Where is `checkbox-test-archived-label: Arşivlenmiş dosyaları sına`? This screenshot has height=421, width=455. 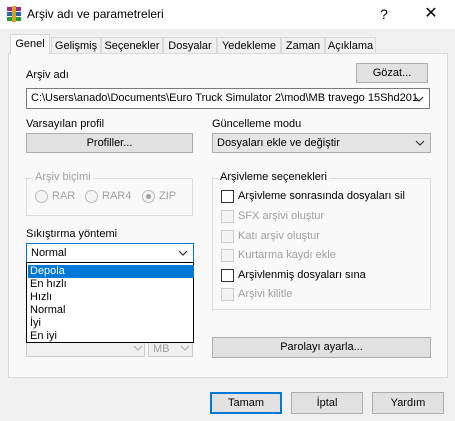
checkbox-test-archived-label: Arşivlenmiş dosyaları sına is located at coordinates (302, 275).